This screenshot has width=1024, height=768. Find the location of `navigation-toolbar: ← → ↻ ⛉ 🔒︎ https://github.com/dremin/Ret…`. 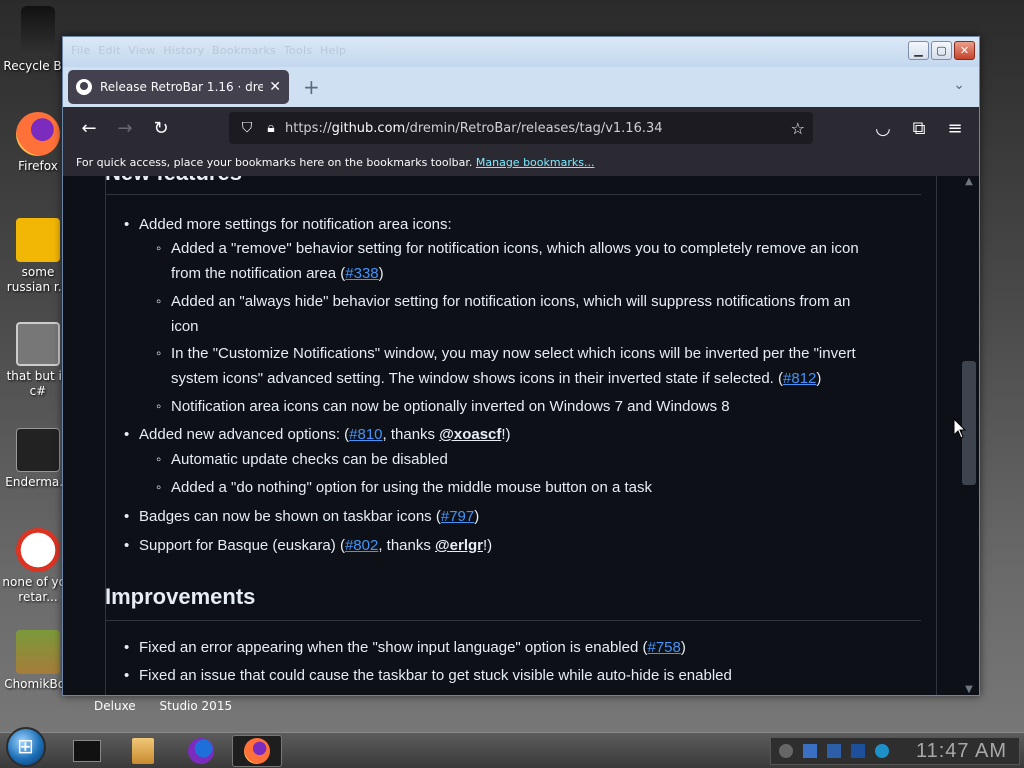

navigation-toolbar: ← → ↻ ⛉ 🔒︎ https://github.com/dremin/Ret… is located at coordinates (521, 128).